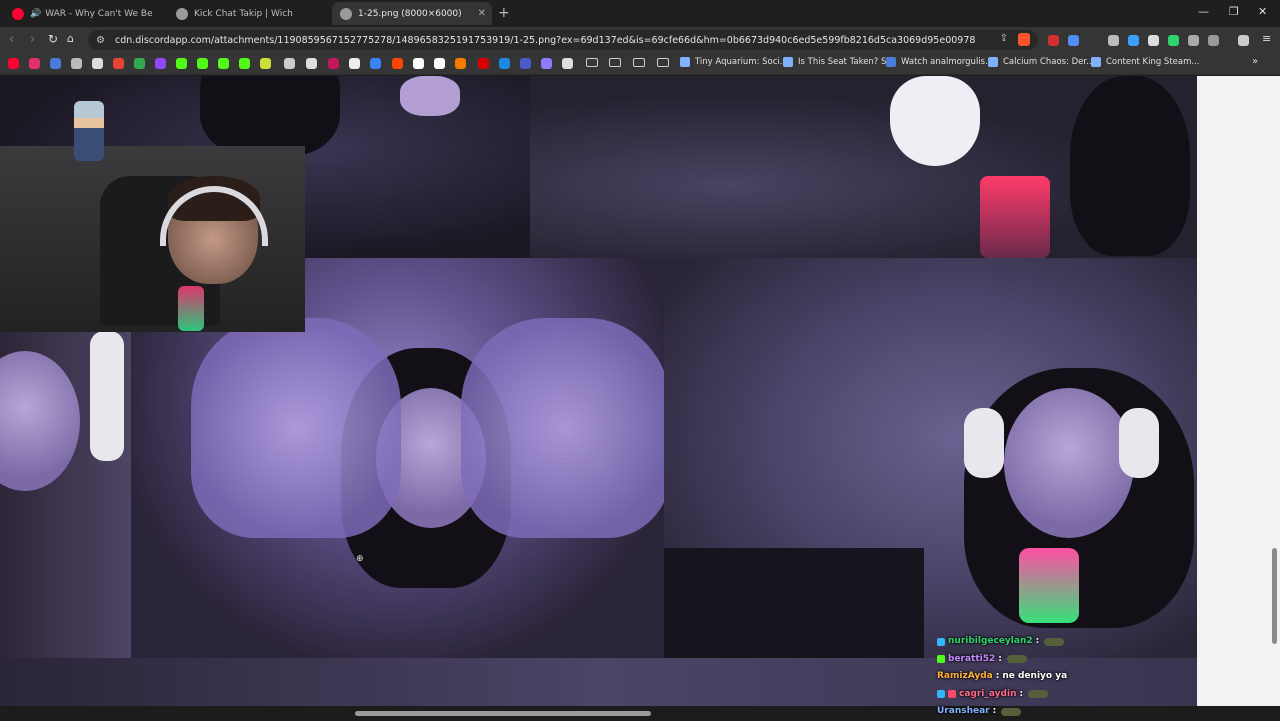 Image resolution: width=1280 pixels, height=721 pixels. Describe the element at coordinates (1024, 39) in the screenshot. I see `brave-shields-icon` at that location.